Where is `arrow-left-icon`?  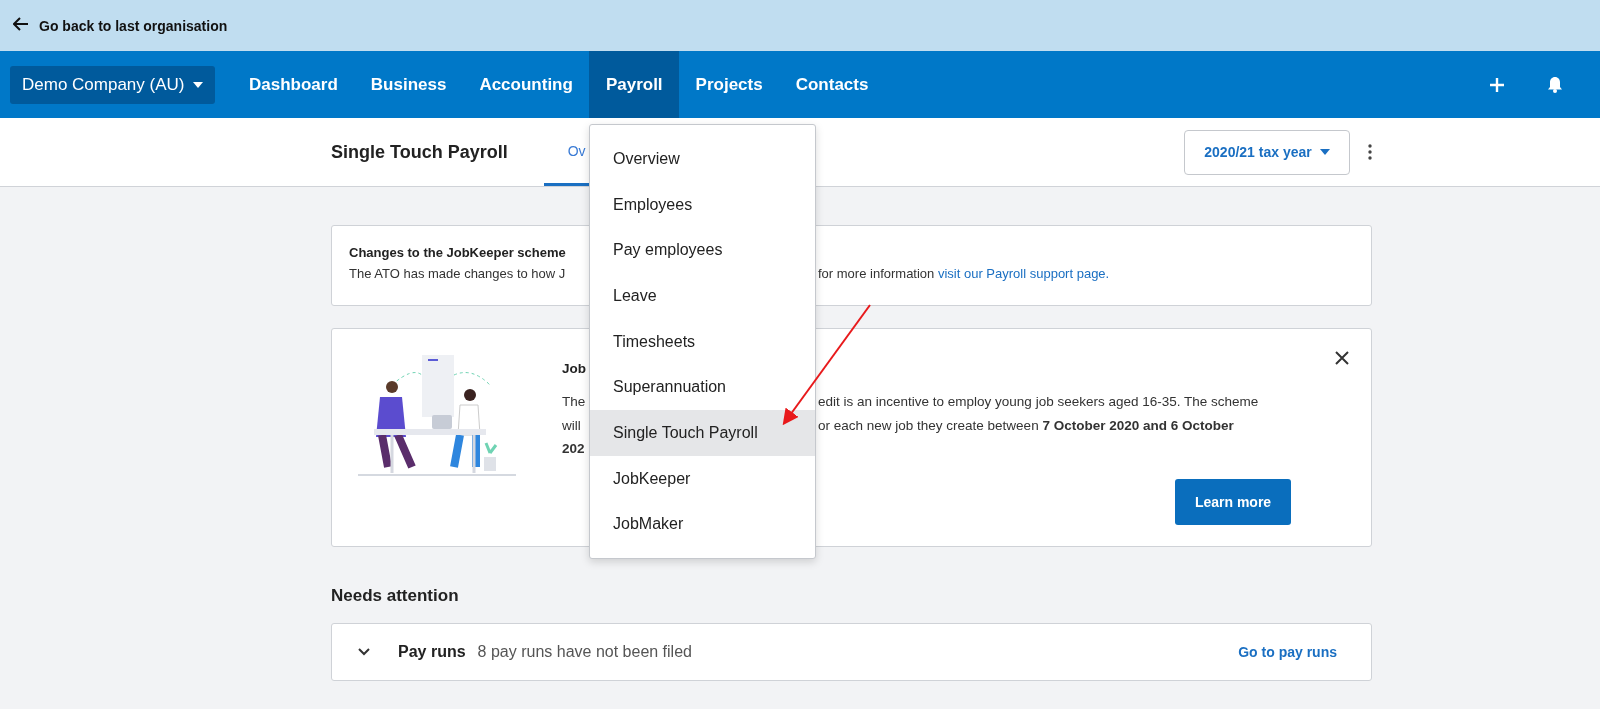
arrow-left-icon is located at coordinates (21, 24).